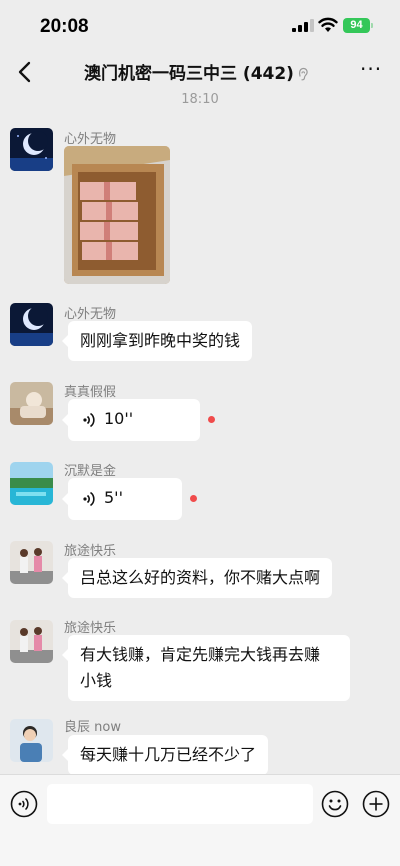  I want to click on chat-header: 澳门机密一码三中三 (442) ···, so click(200, 72).